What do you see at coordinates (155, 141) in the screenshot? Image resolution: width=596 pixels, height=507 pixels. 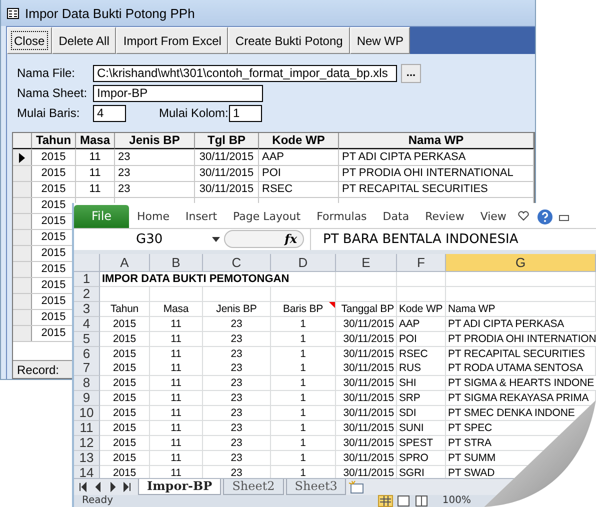 I see `column-header: Jenis BP` at bounding box center [155, 141].